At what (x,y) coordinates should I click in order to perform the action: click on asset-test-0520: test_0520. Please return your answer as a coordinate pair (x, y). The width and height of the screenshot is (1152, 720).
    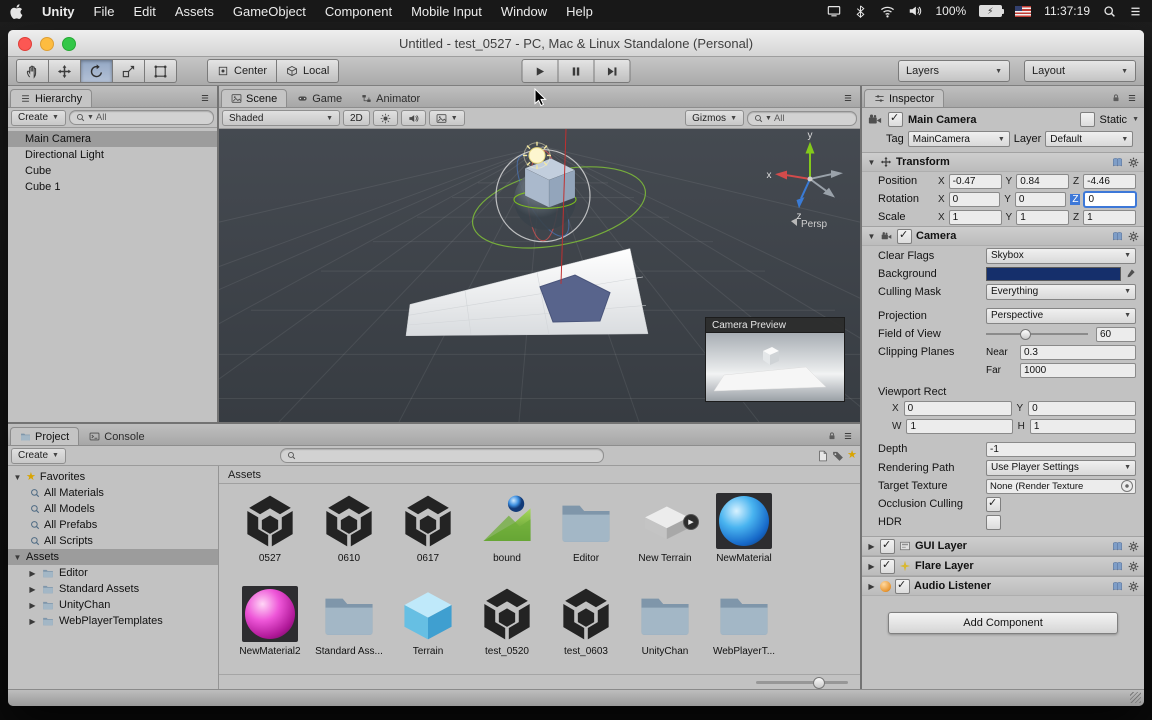
    Looking at the image, I should click on (507, 629).